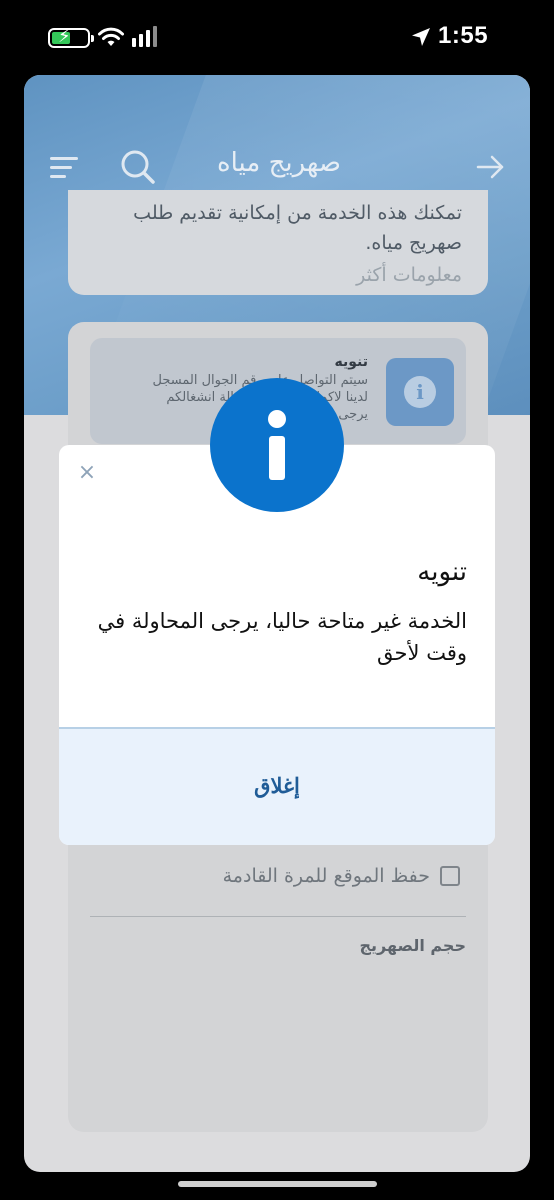 This screenshot has height=1200, width=554. What do you see at coordinates (326, 876) in the screenshot?
I see `save-location-label: حفظ الموقع للمرة القادمة` at bounding box center [326, 876].